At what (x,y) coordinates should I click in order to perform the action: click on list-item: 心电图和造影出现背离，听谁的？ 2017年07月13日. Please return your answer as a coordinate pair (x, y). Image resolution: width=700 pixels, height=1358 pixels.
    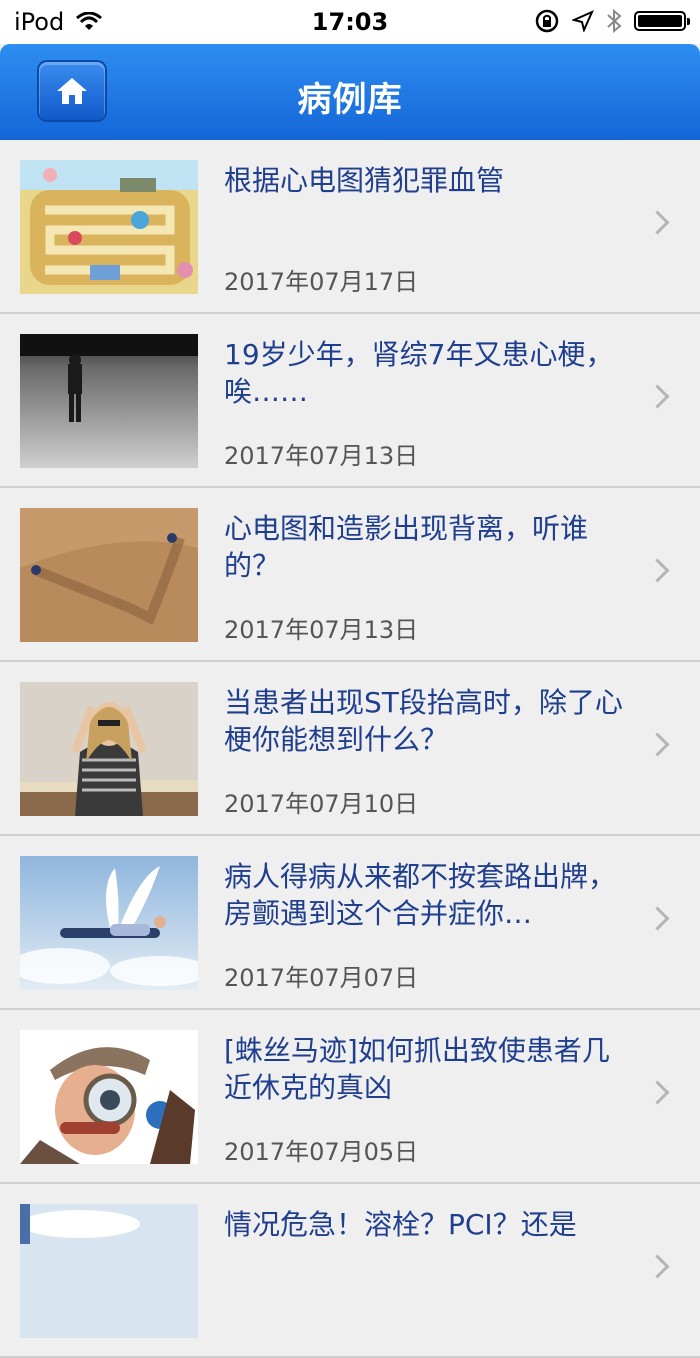
    Looking at the image, I should click on (350, 575).